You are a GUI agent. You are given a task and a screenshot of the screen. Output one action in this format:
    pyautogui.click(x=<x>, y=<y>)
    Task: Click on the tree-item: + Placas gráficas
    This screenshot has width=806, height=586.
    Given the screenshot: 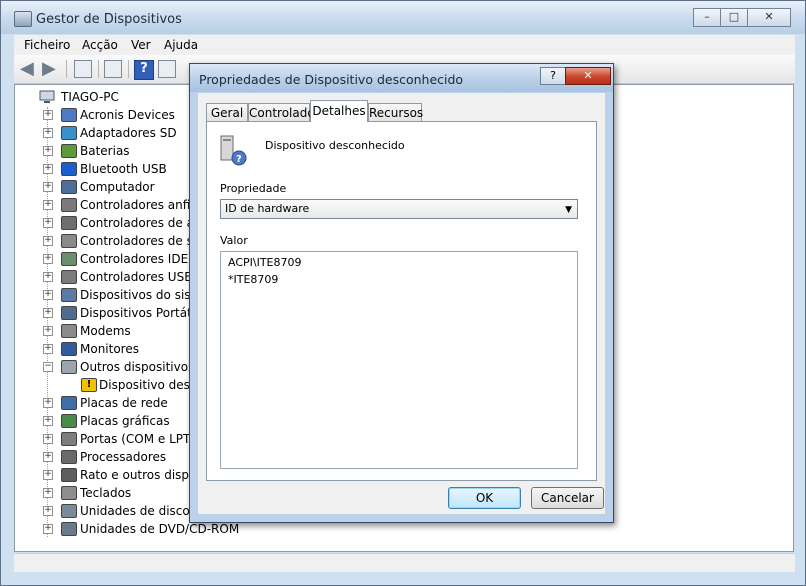 What is the action you would take?
    pyautogui.click(x=115, y=421)
    